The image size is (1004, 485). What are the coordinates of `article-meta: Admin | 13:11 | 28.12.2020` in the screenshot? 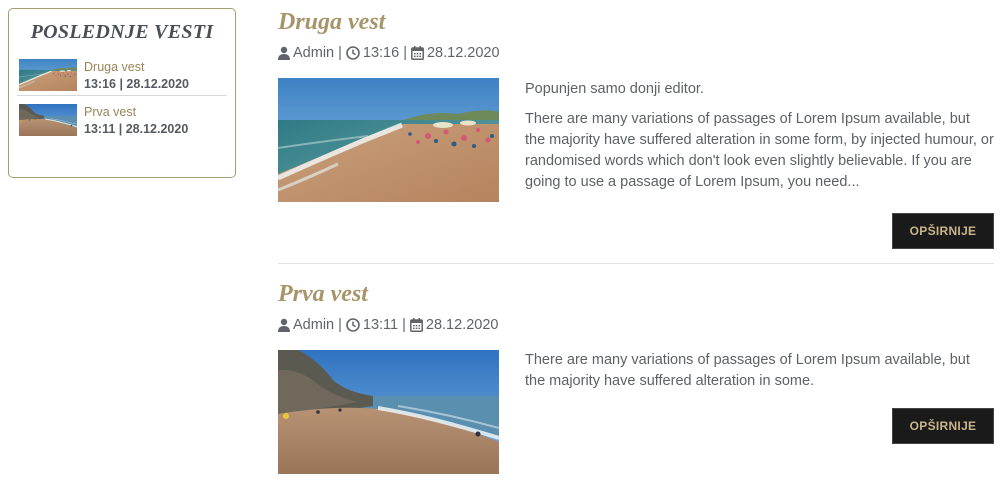 It's located at (636, 325).